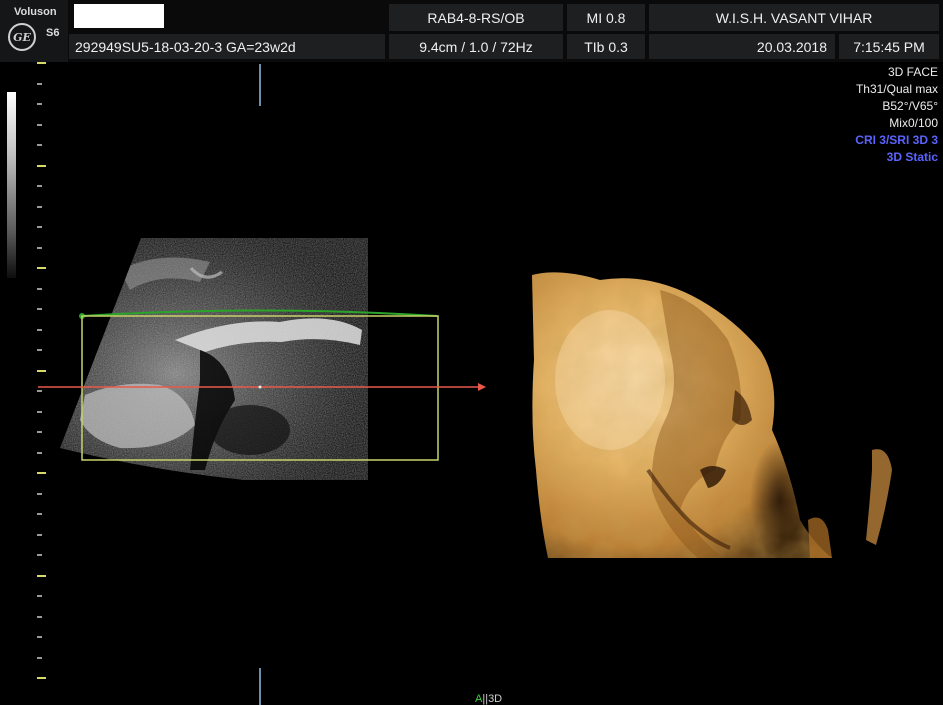 This screenshot has height=705, width=943. What do you see at coordinates (495, 699) in the screenshot?
I see `view-marker-label: 3D` at bounding box center [495, 699].